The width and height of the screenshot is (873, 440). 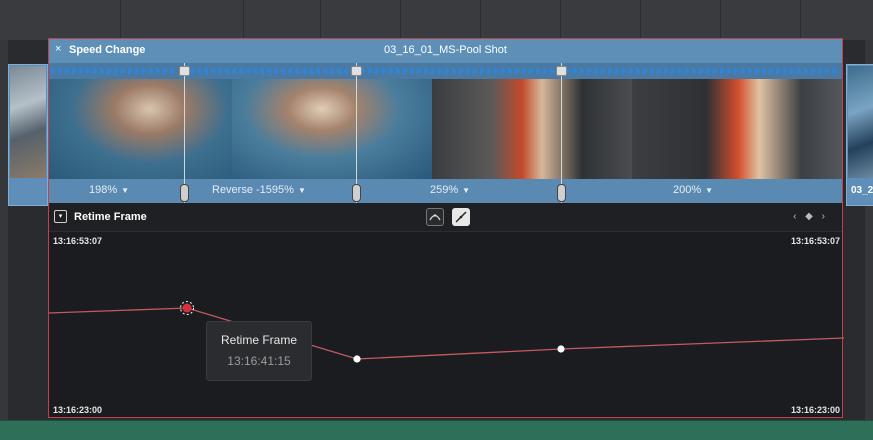 What do you see at coordinates (28, 122) in the screenshot?
I see `previous-clip-thumbnail` at bounding box center [28, 122].